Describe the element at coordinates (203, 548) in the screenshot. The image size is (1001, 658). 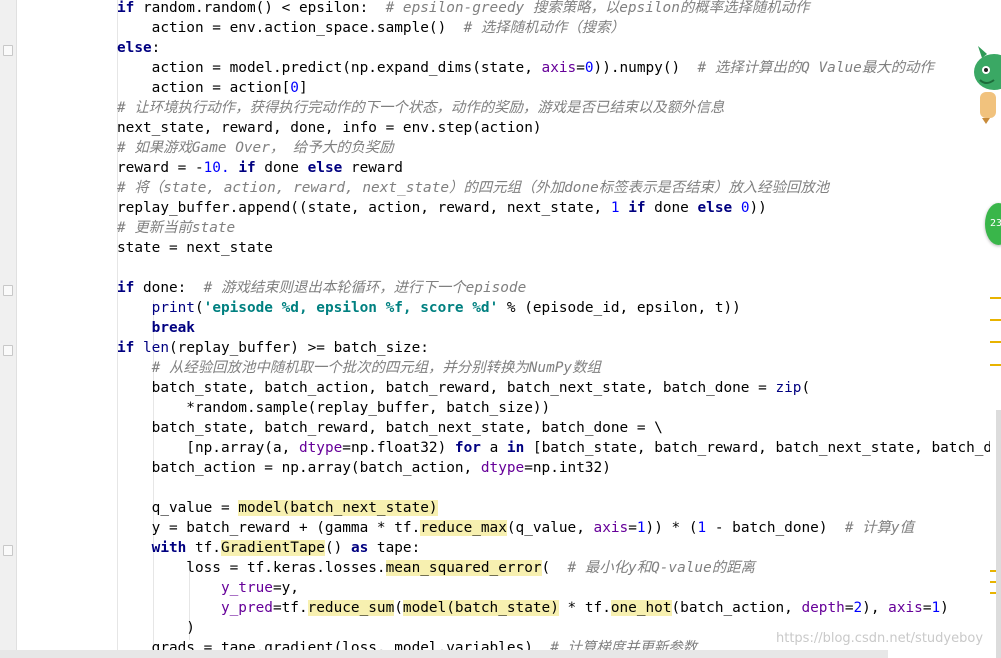
I see `code-token: tf.` at that location.